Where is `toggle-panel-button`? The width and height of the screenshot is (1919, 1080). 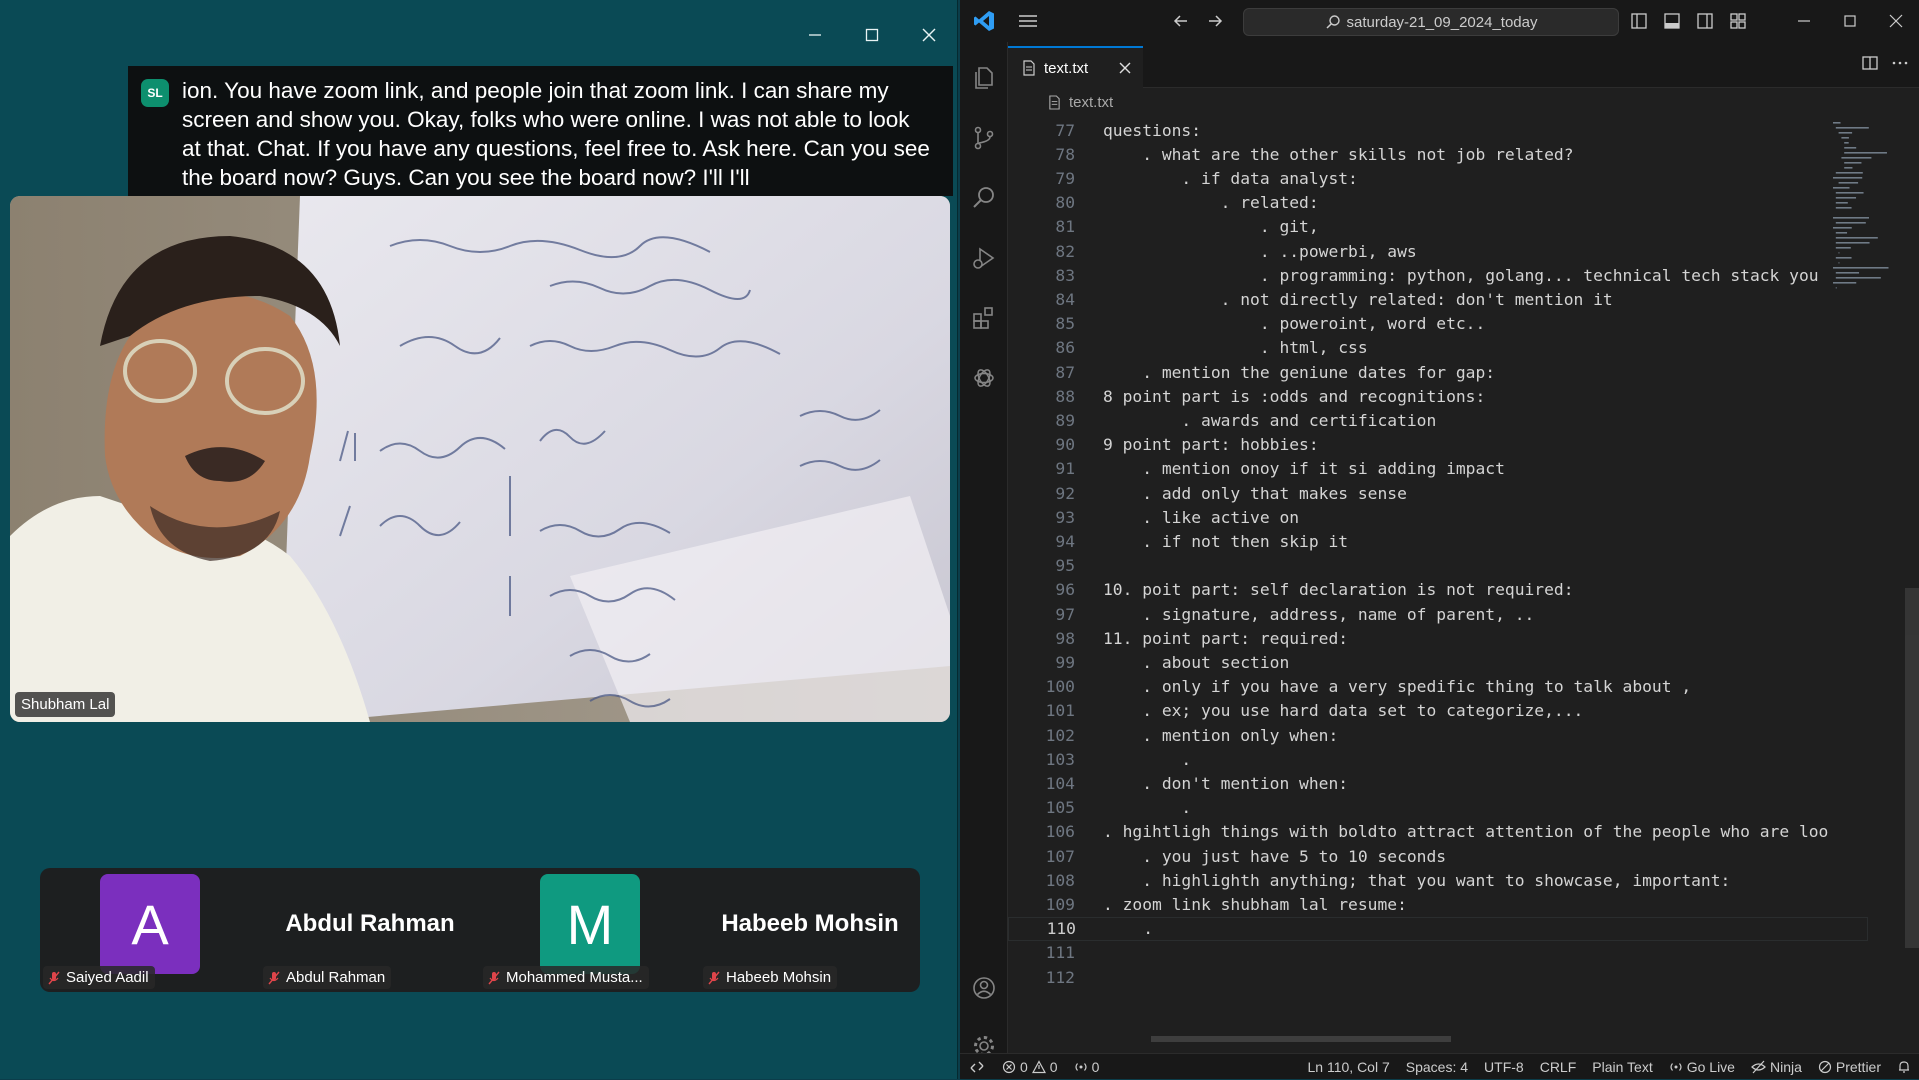
toggle-panel-button is located at coordinates (1671, 21).